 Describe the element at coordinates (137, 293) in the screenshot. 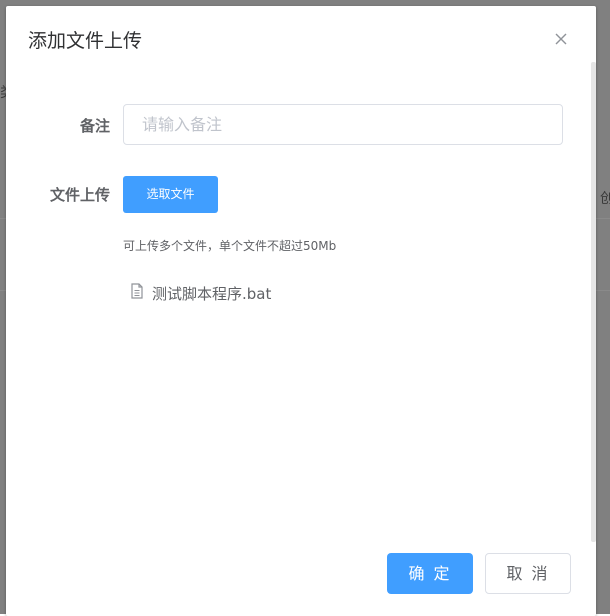

I see `document-icon` at that location.